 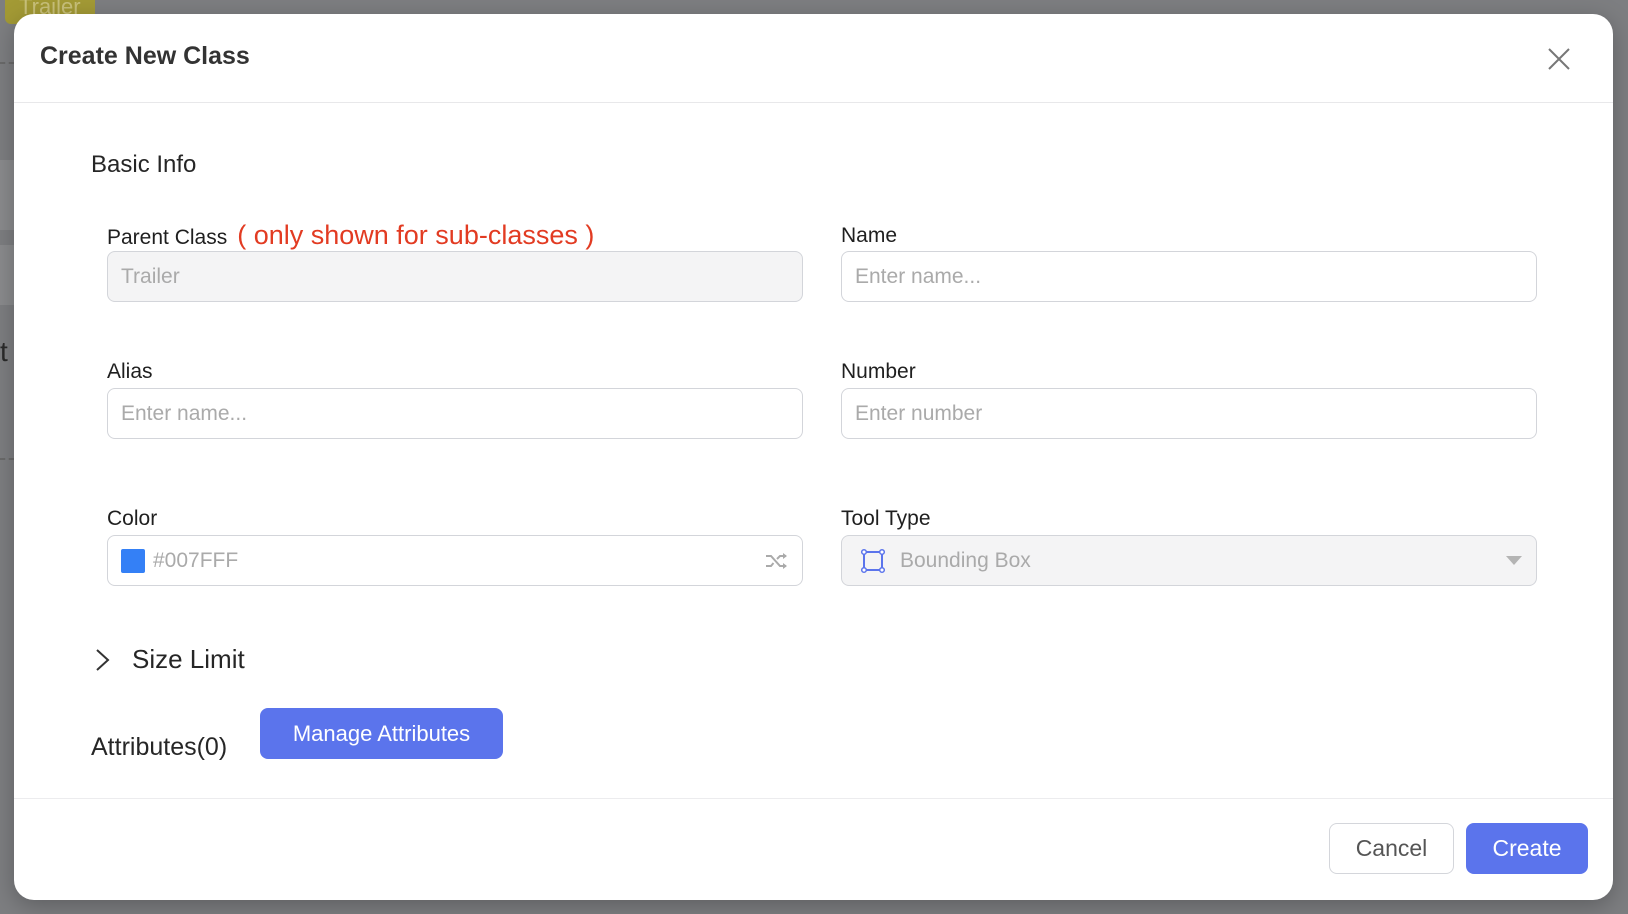 I want to click on footer-divider, so click(x=813, y=798).